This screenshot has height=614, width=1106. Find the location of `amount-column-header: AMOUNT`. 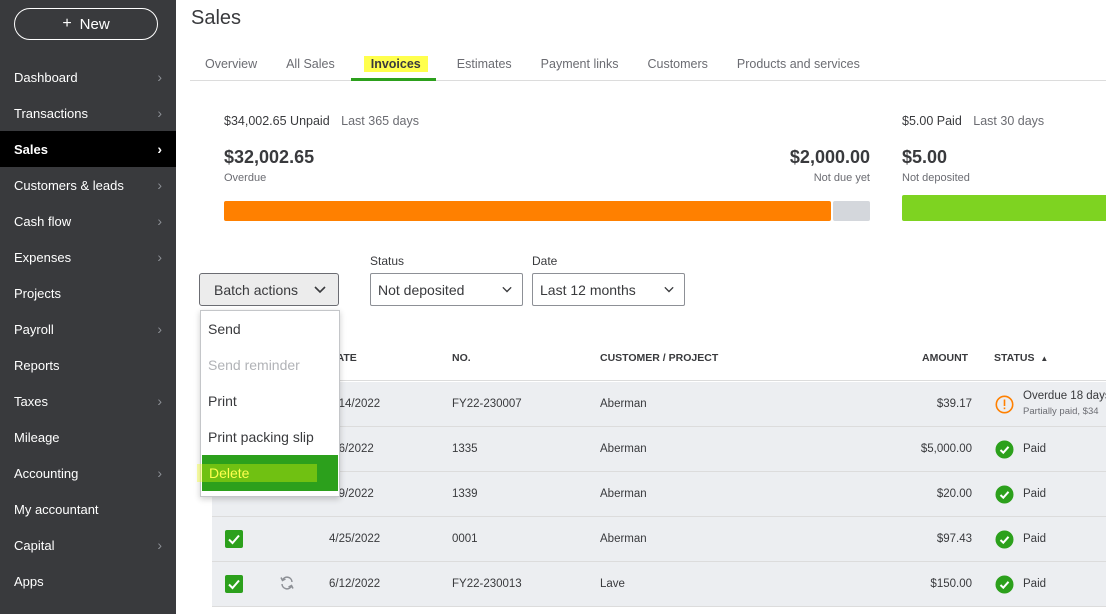

amount-column-header: AMOUNT is located at coordinates (945, 358).